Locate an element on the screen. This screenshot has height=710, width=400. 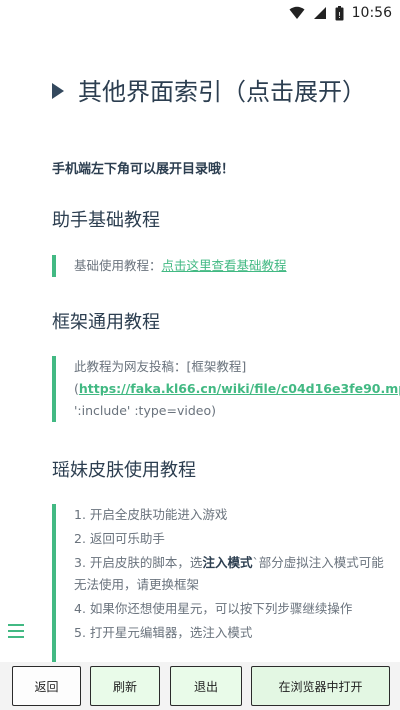
hint-text: 手机端左下角可以展开目录哦！ is located at coordinates (143, 169).